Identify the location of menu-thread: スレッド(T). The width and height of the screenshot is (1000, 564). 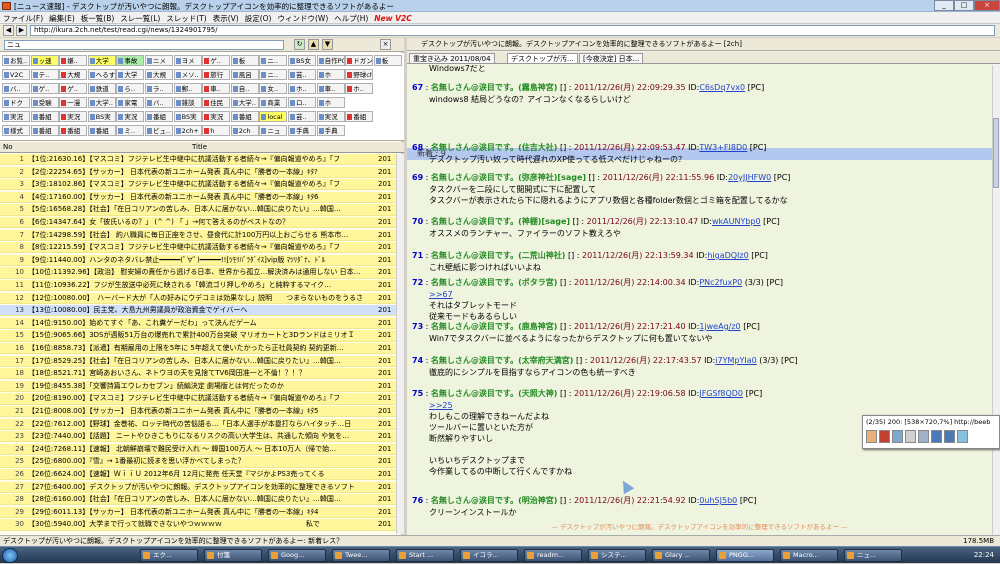
(186, 18).